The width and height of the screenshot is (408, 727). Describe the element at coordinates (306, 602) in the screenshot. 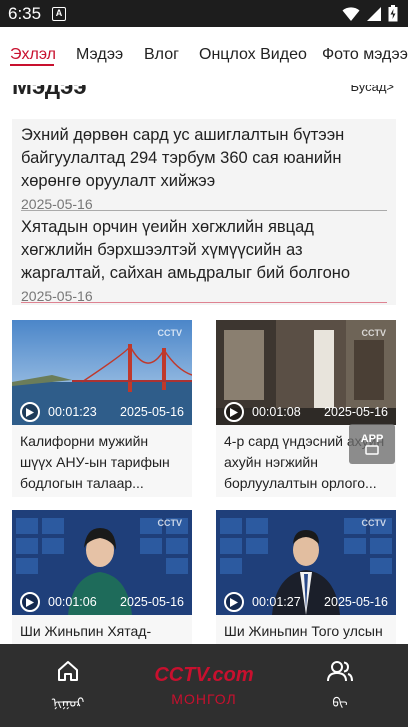

I see `video-meta: 00:01:27 2025-05-16` at that location.